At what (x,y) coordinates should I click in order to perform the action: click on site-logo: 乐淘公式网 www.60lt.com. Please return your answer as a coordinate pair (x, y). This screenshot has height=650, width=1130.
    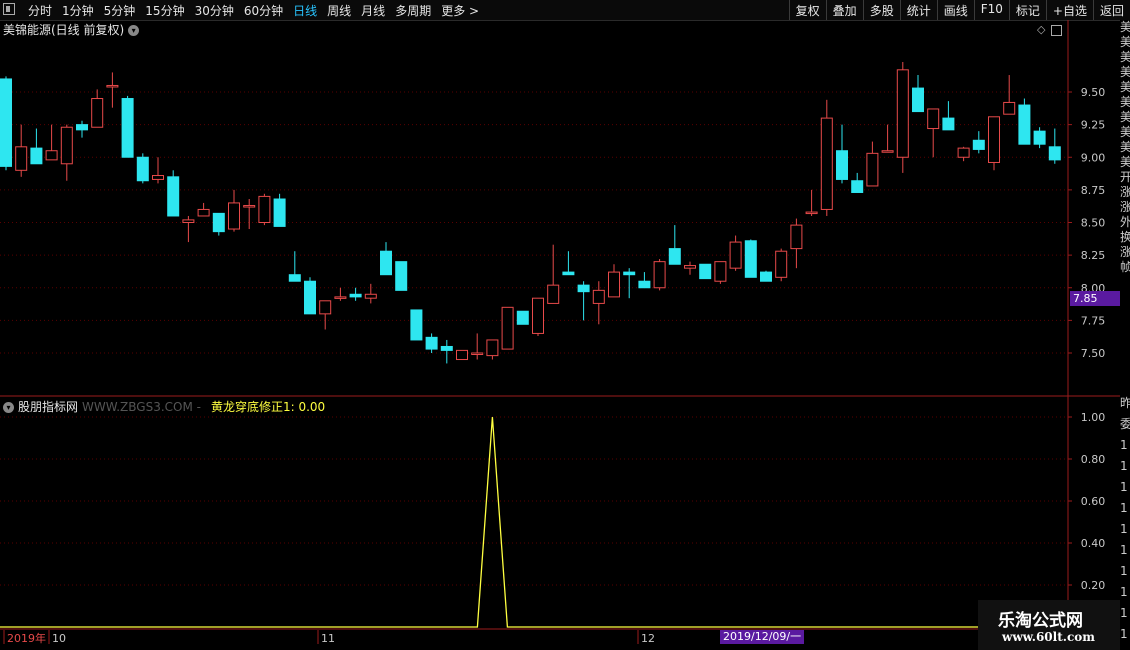
    Looking at the image, I should click on (1049, 625).